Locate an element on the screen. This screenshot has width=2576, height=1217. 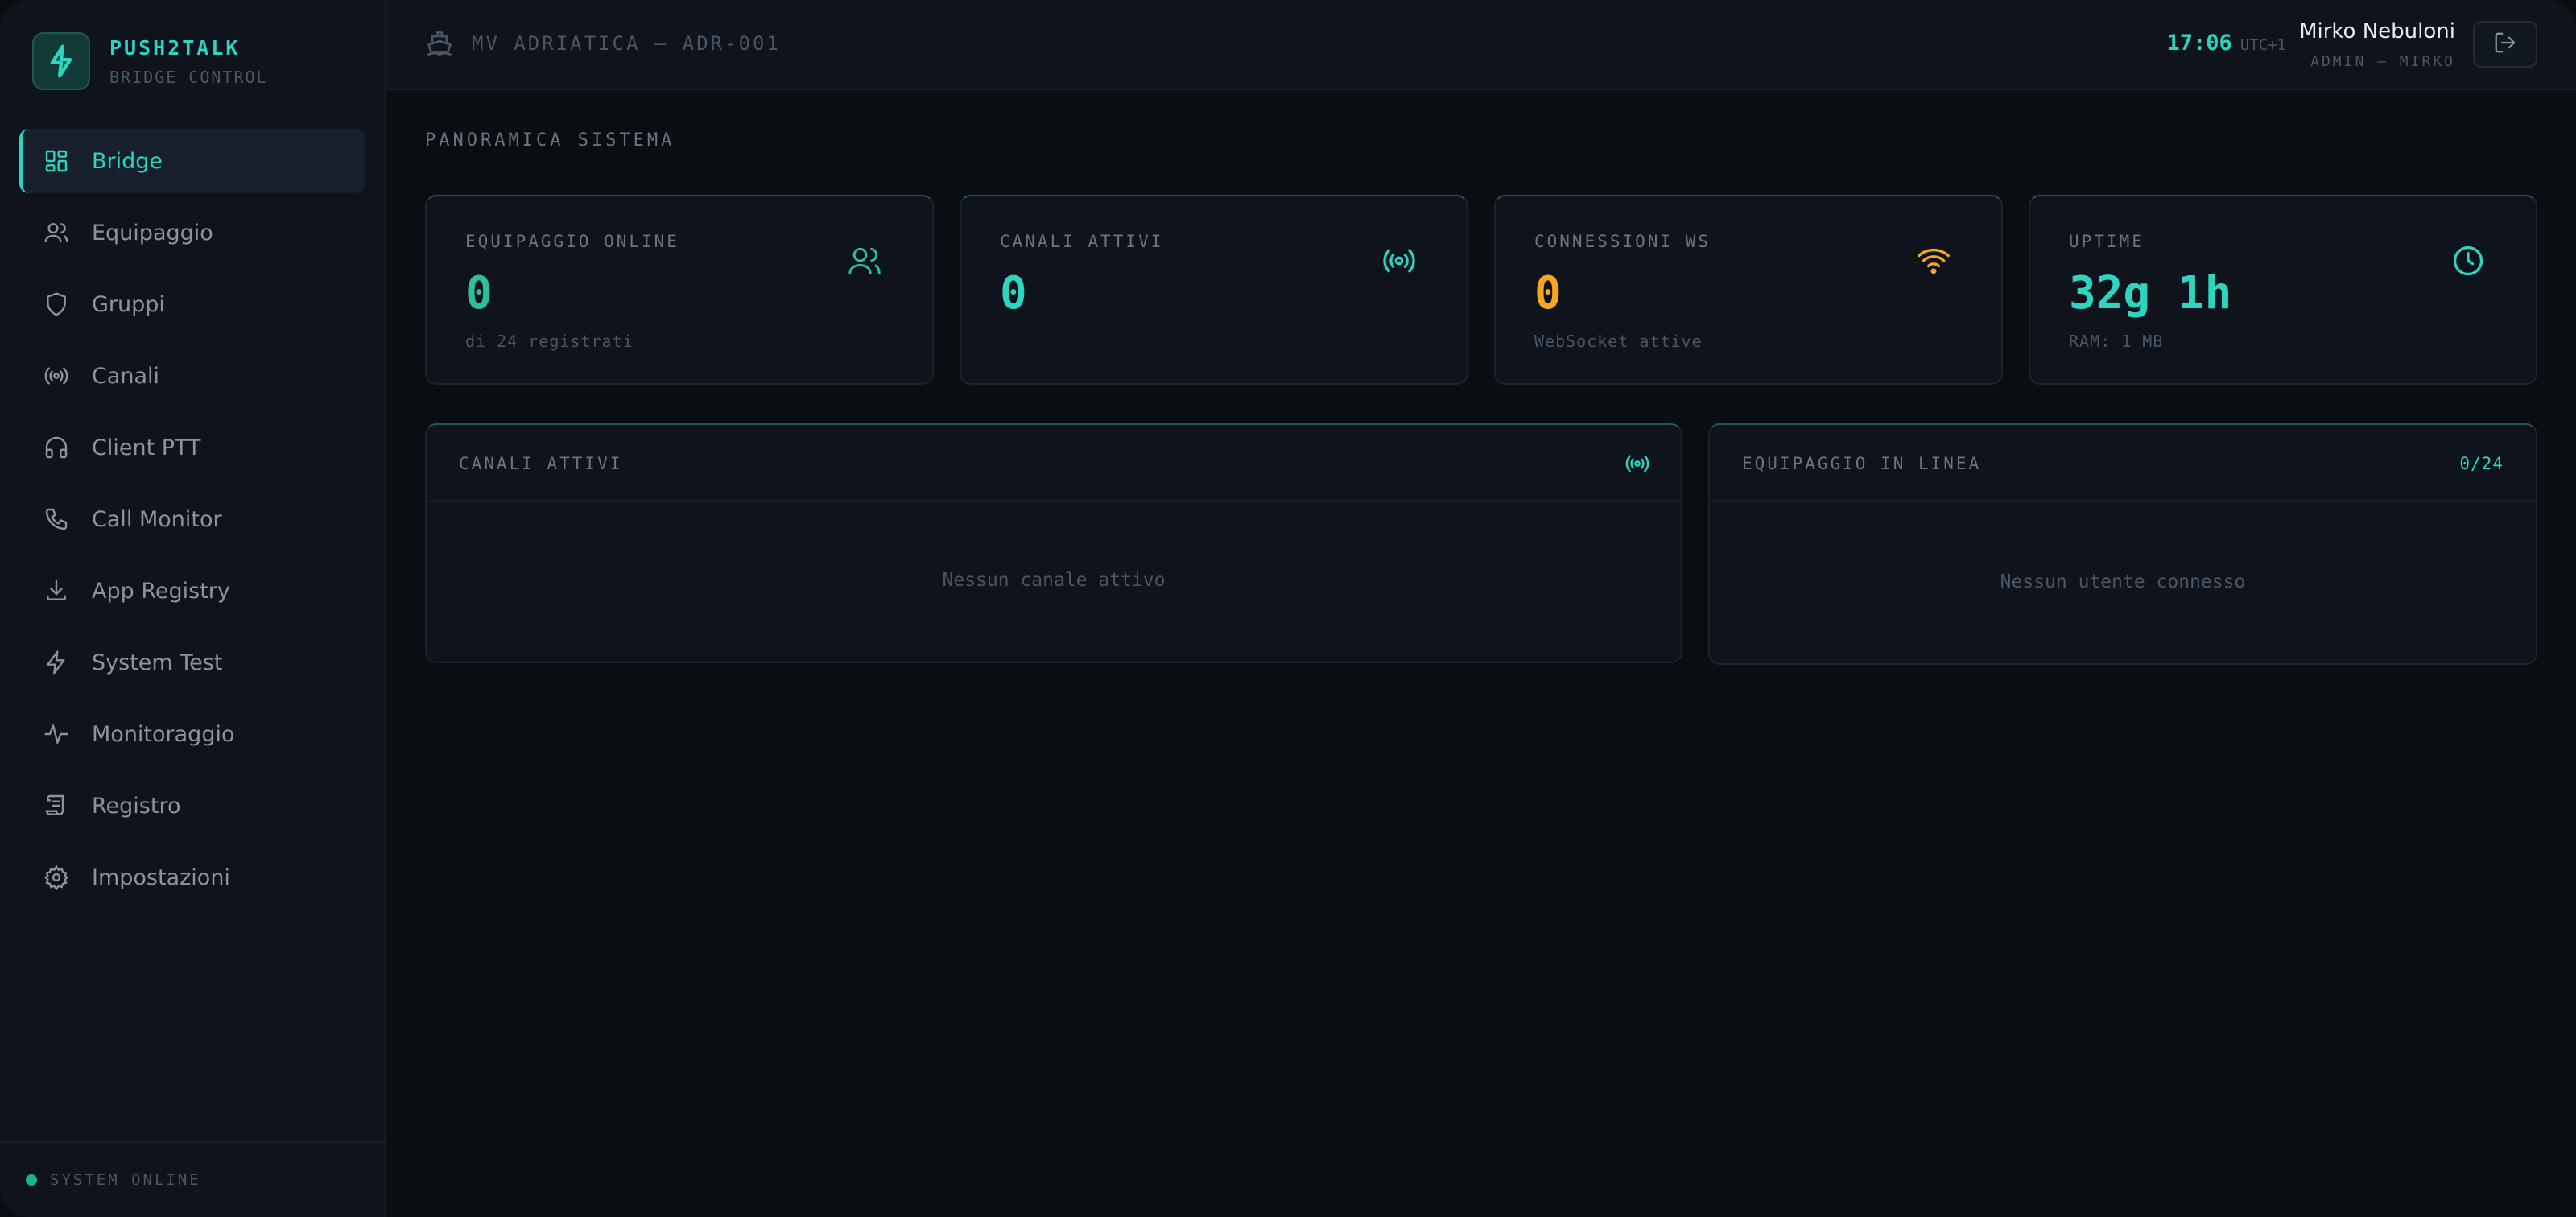
empty-state: Nessun canale attivo is located at coordinates (1054, 580).